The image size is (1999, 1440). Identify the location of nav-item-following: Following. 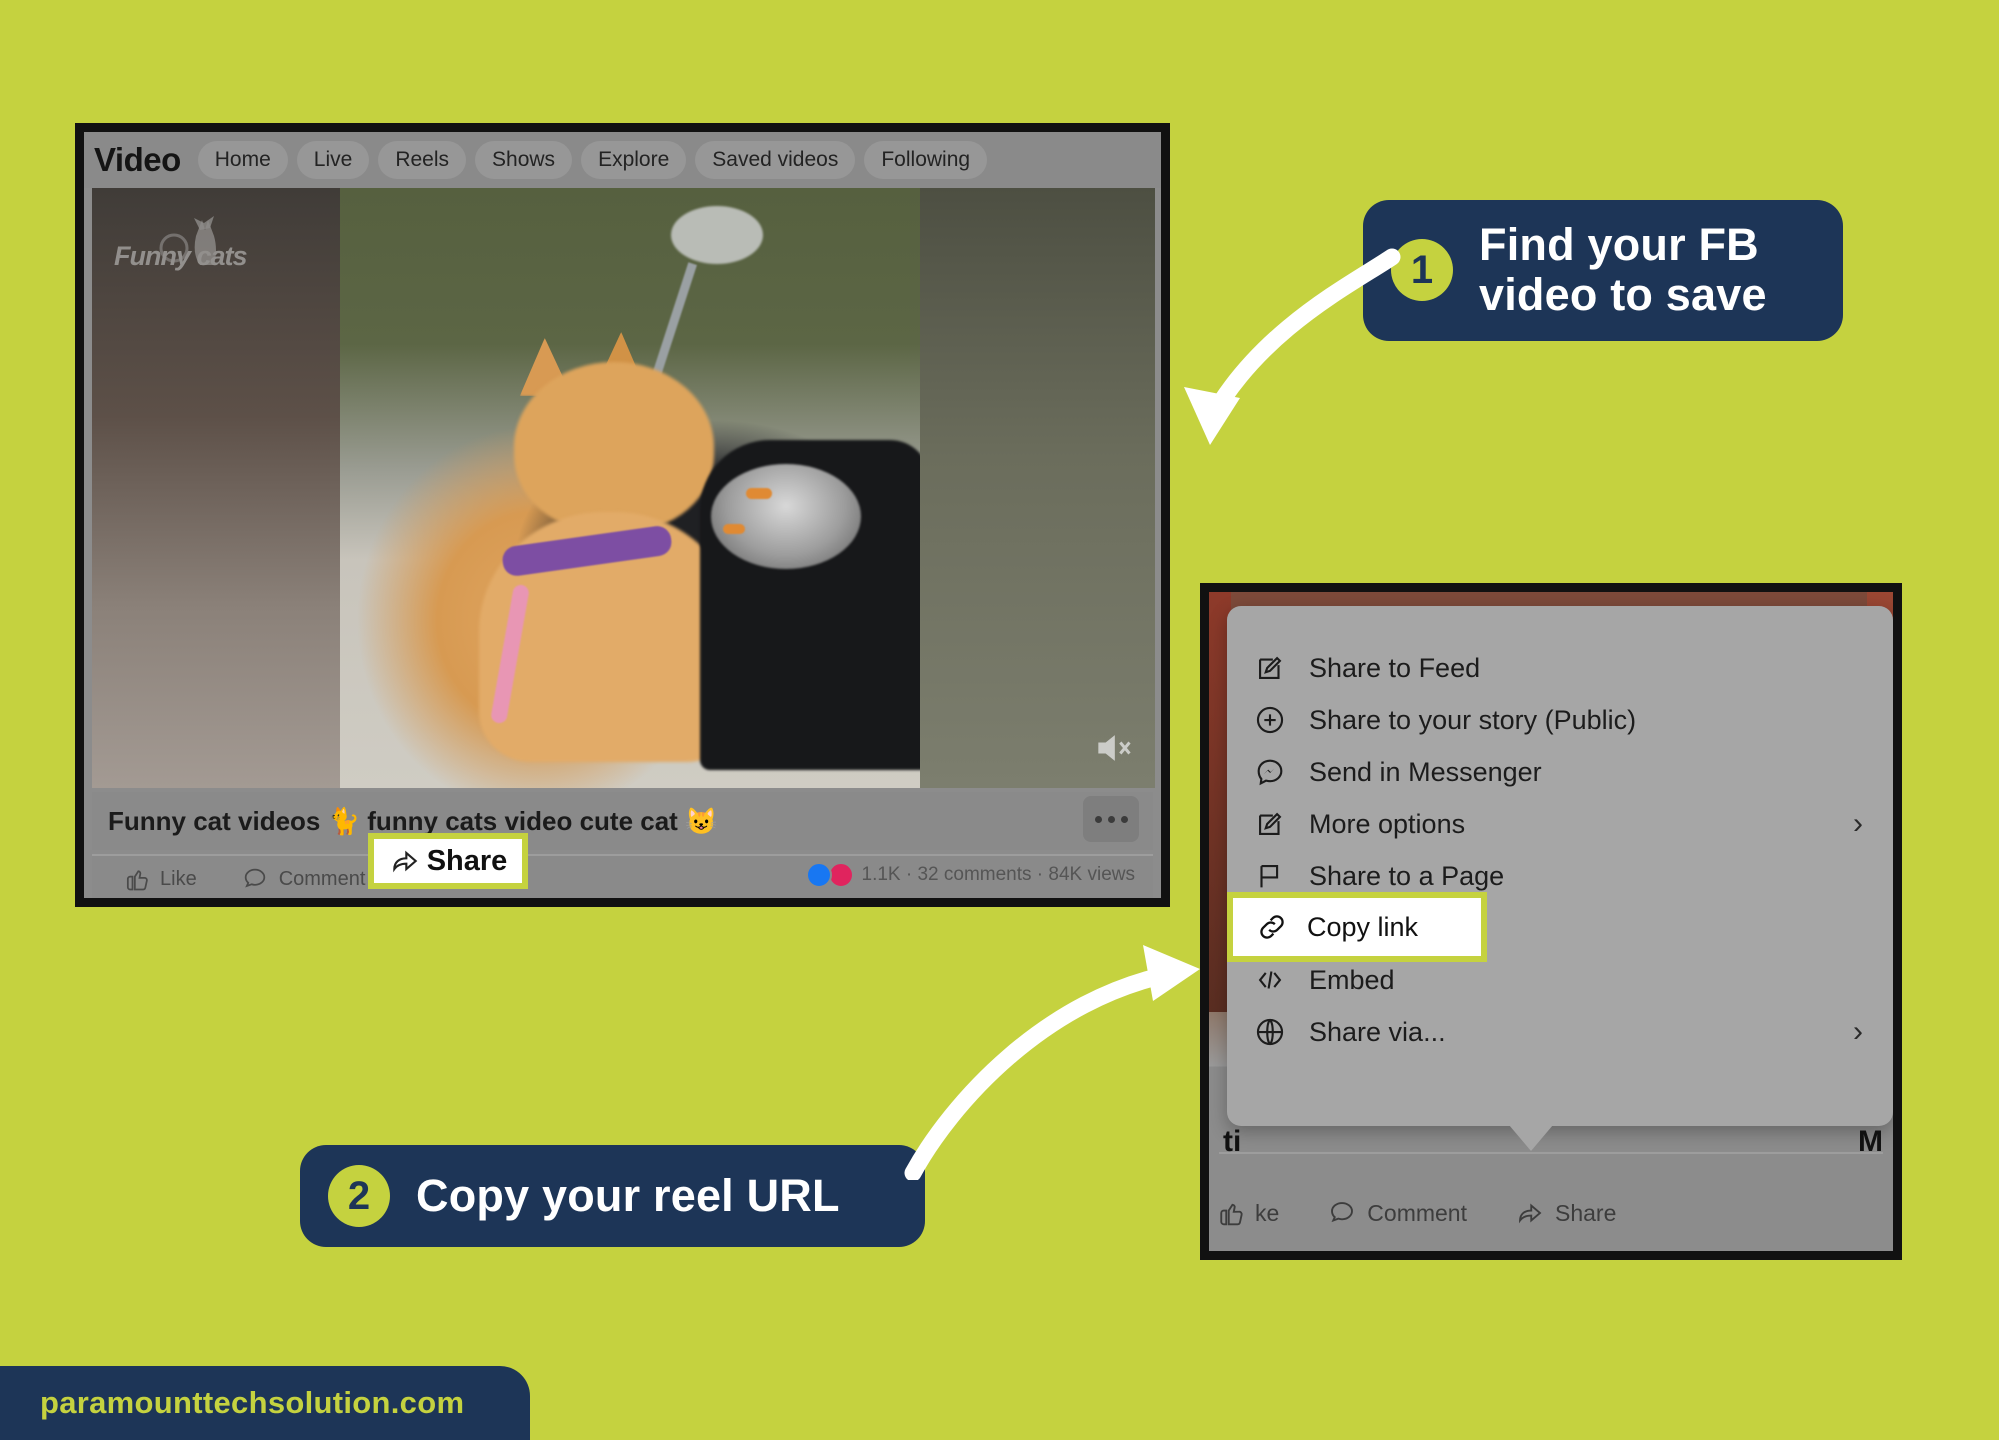
(926, 160).